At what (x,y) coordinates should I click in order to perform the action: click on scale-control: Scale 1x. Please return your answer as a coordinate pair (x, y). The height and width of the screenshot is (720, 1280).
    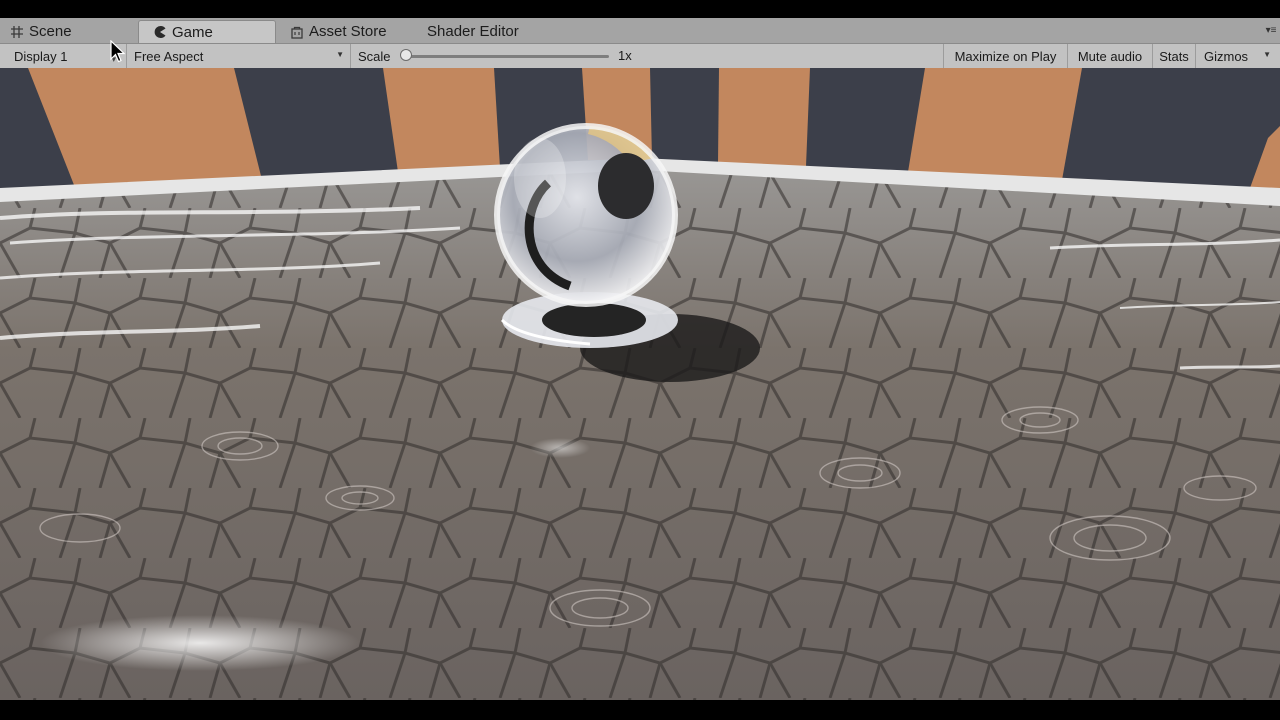
    Looking at the image, I should click on (647, 56).